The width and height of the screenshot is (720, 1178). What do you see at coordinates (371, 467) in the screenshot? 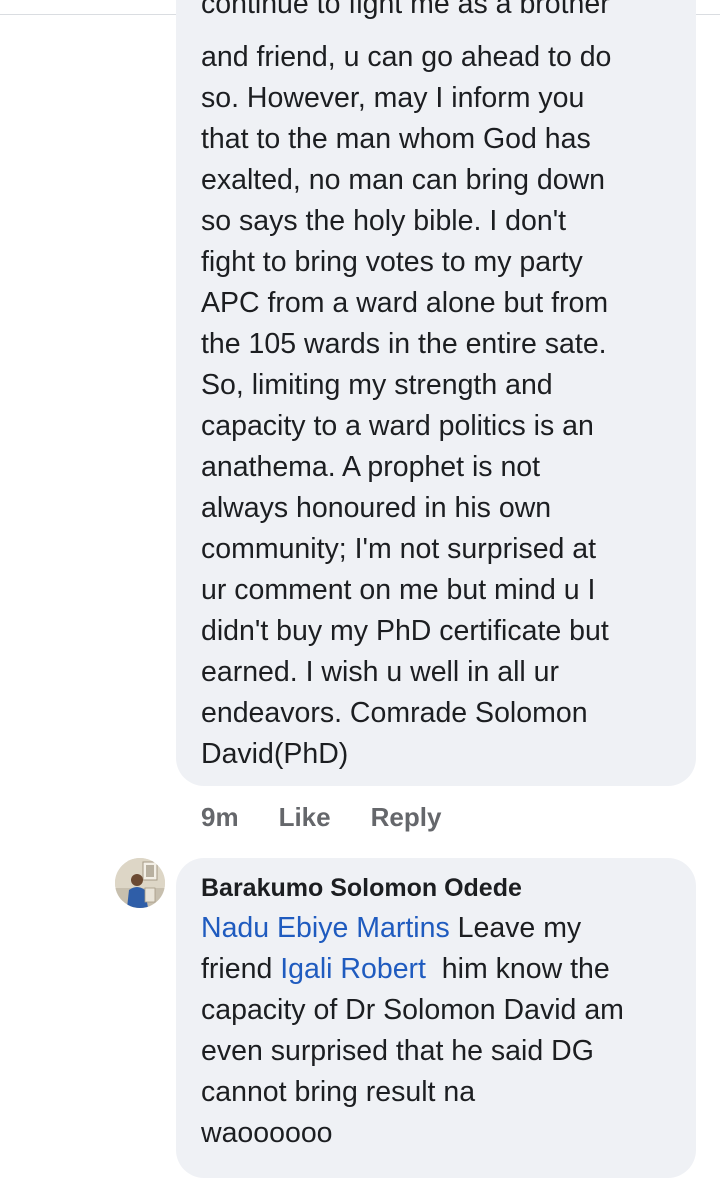
I see `comment-line: anathema. A prophet is not` at bounding box center [371, 467].